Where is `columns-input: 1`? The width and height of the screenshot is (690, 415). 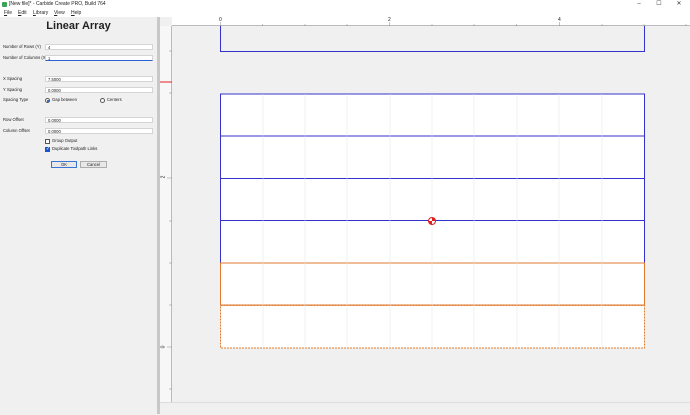 columns-input: 1 is located at coordinates (99, 58).